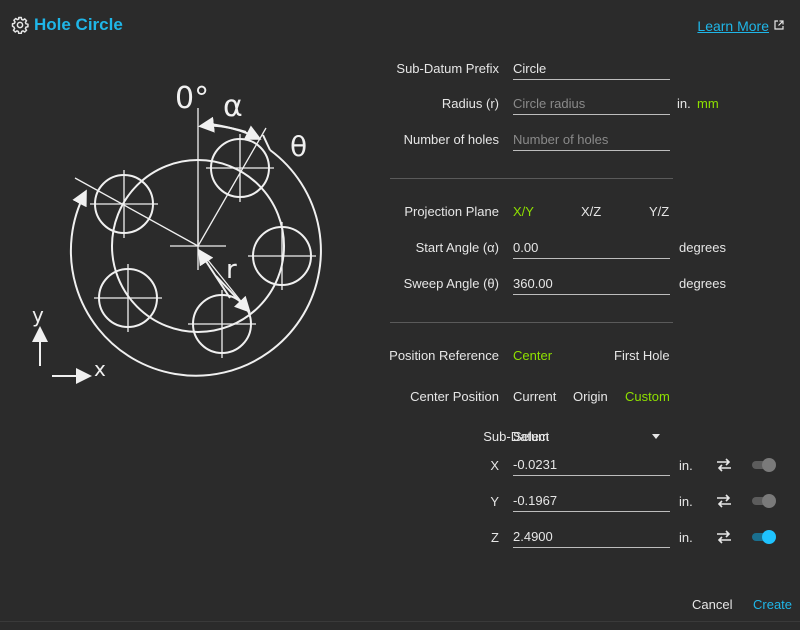 The height and width of the screenshot is (630, 800). What do you see at coordinates (100, 369) in the screenshot?
I see `x-axis-label: x` at bounding box center [100, 369].